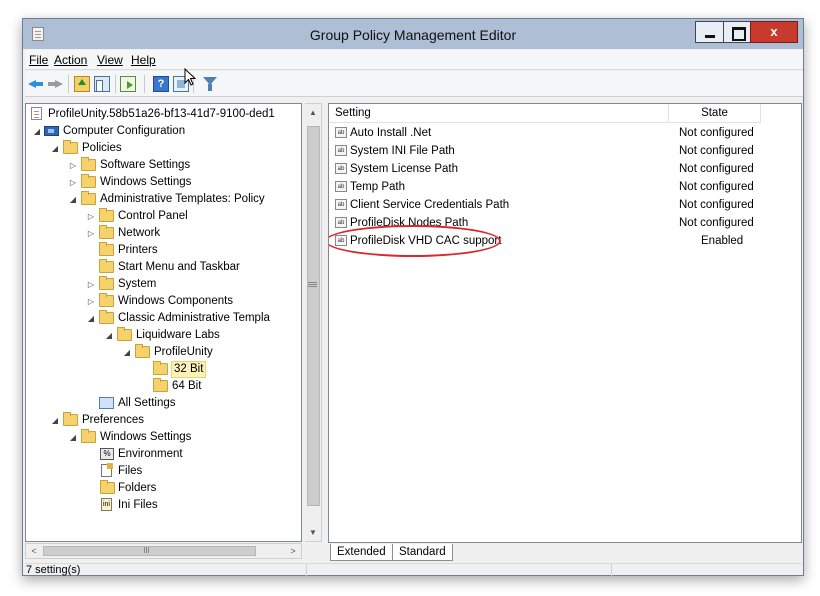 This screenshot has height=596, width=820. Describe the element at coordinates (161, 84) in the screenshot. I see `help-icon: ?` at that location.